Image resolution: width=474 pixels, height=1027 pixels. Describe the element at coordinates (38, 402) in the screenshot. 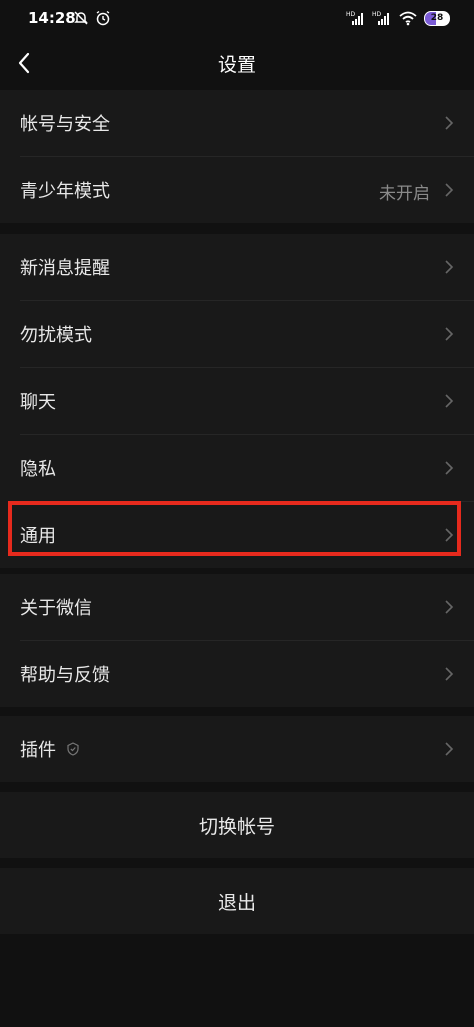

I see `row-label: 聊天` at that location.